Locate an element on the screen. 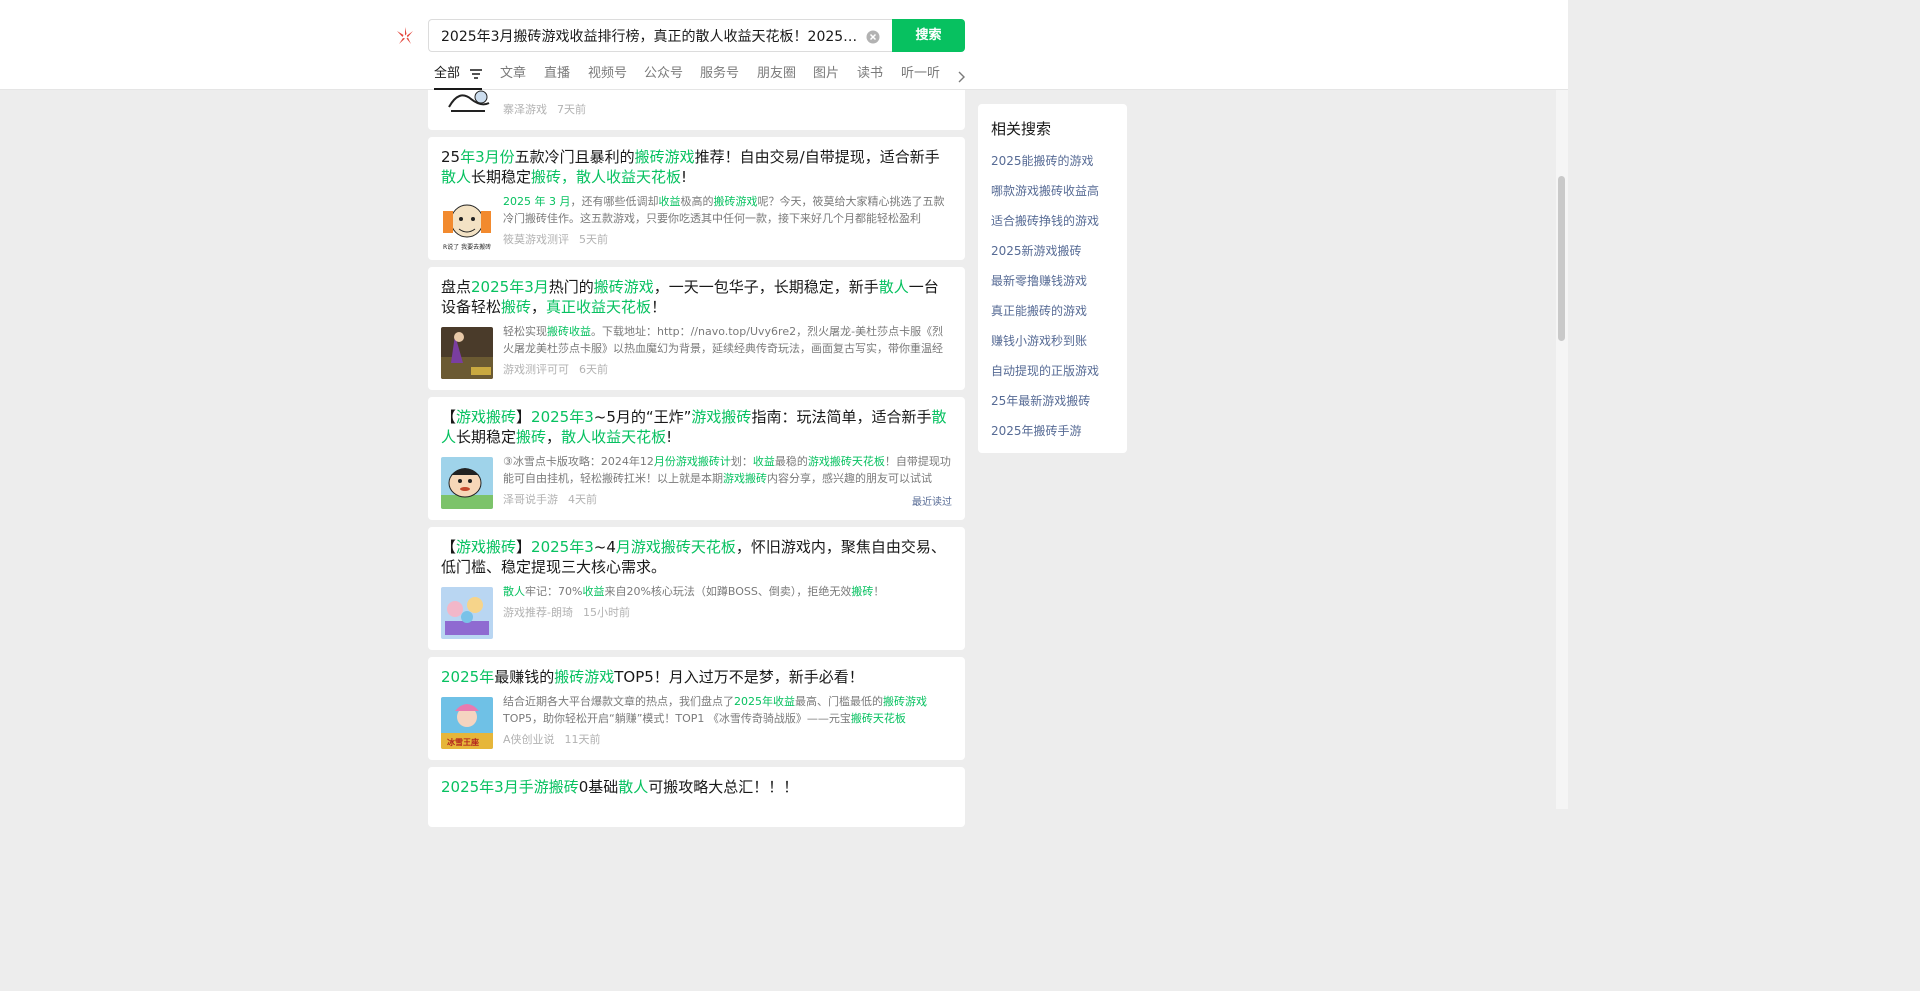  result-meta: 游戏测评可可 6天前 is located at coordinates (555, 370).